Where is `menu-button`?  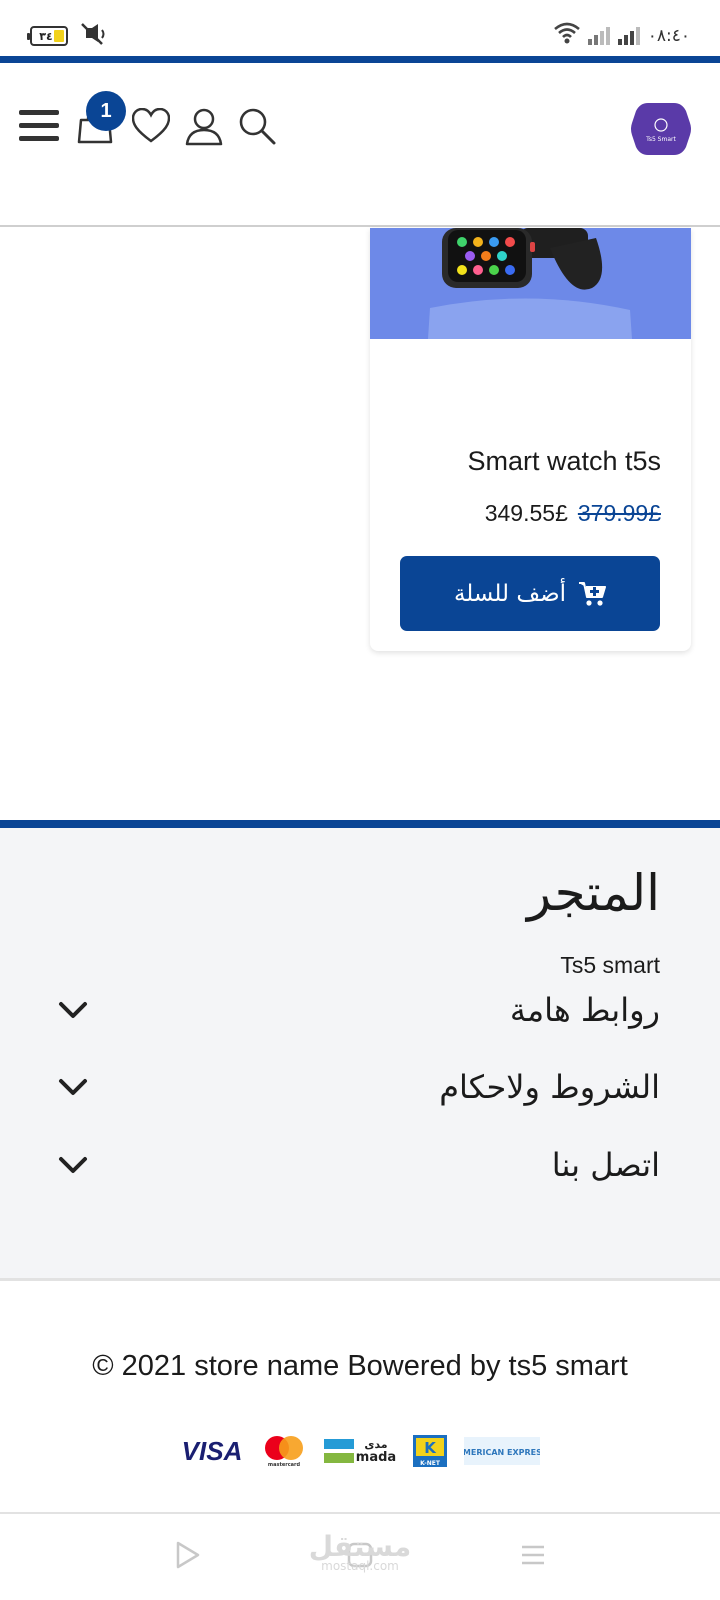
menu-button is located at coordinates (39, 126).